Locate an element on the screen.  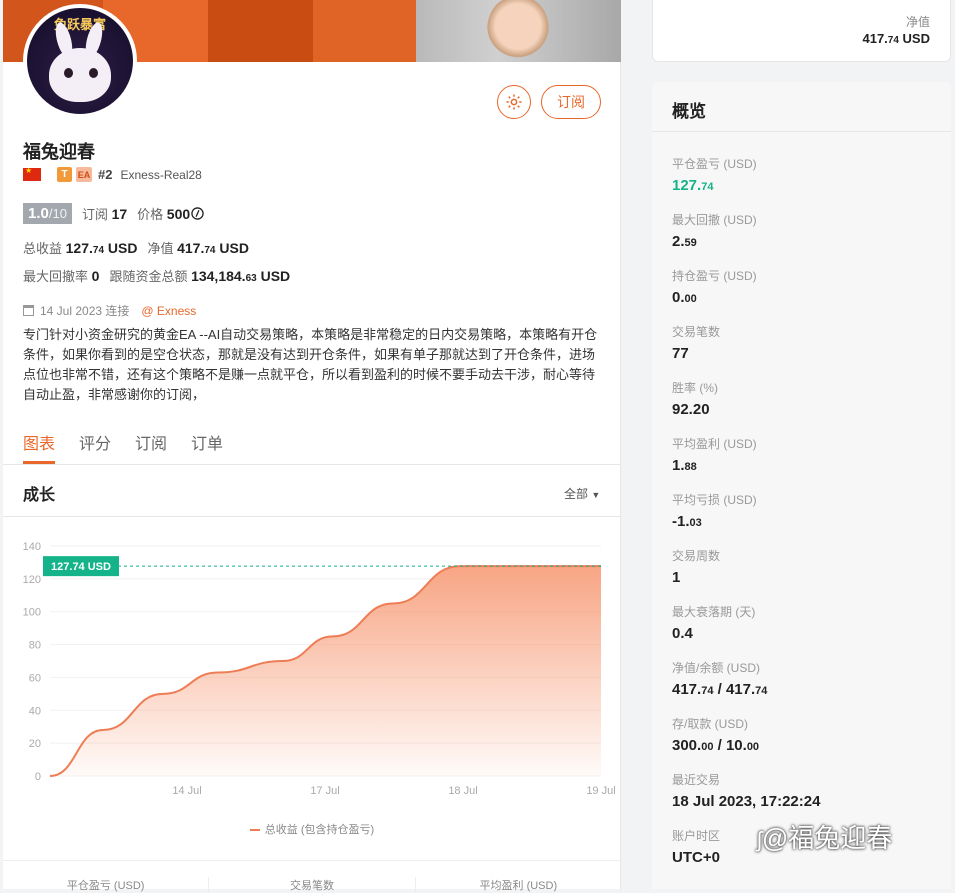
currency-icon is located at coordinates (197, 213).